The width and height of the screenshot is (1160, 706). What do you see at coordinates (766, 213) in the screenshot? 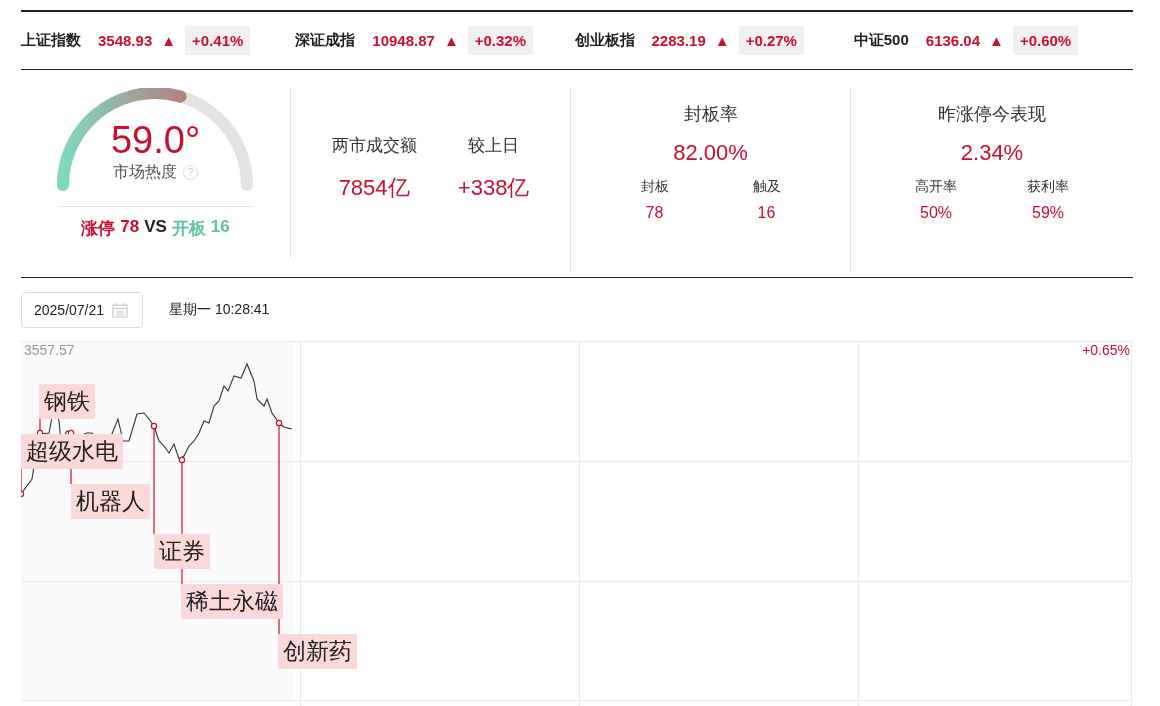
I see `sub-stat-value: 16` at bounding box center [766, 213].